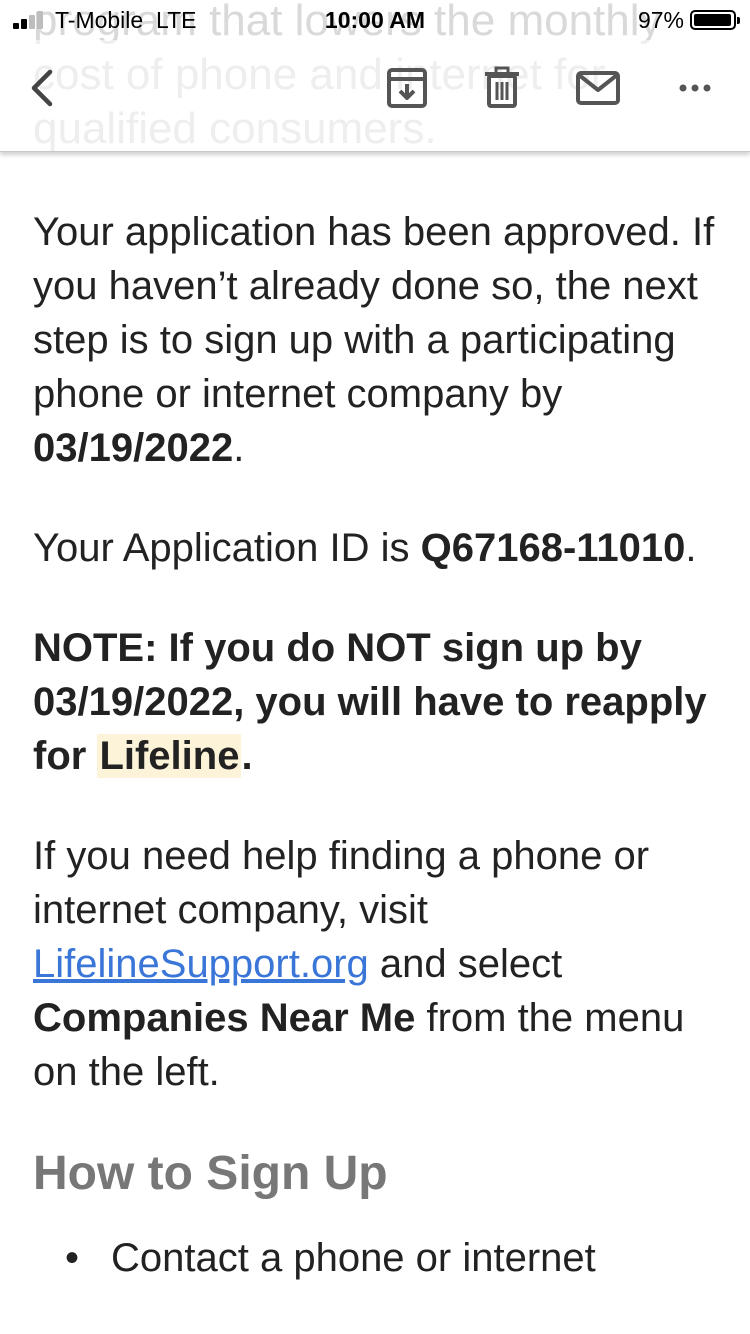 This screenshot has height=1334, width=750. What do you see at coordinates (224, 1018) in the screenshot?
I see `companies-near-me: Companies Near Me` at bounding box center [224, 1018].